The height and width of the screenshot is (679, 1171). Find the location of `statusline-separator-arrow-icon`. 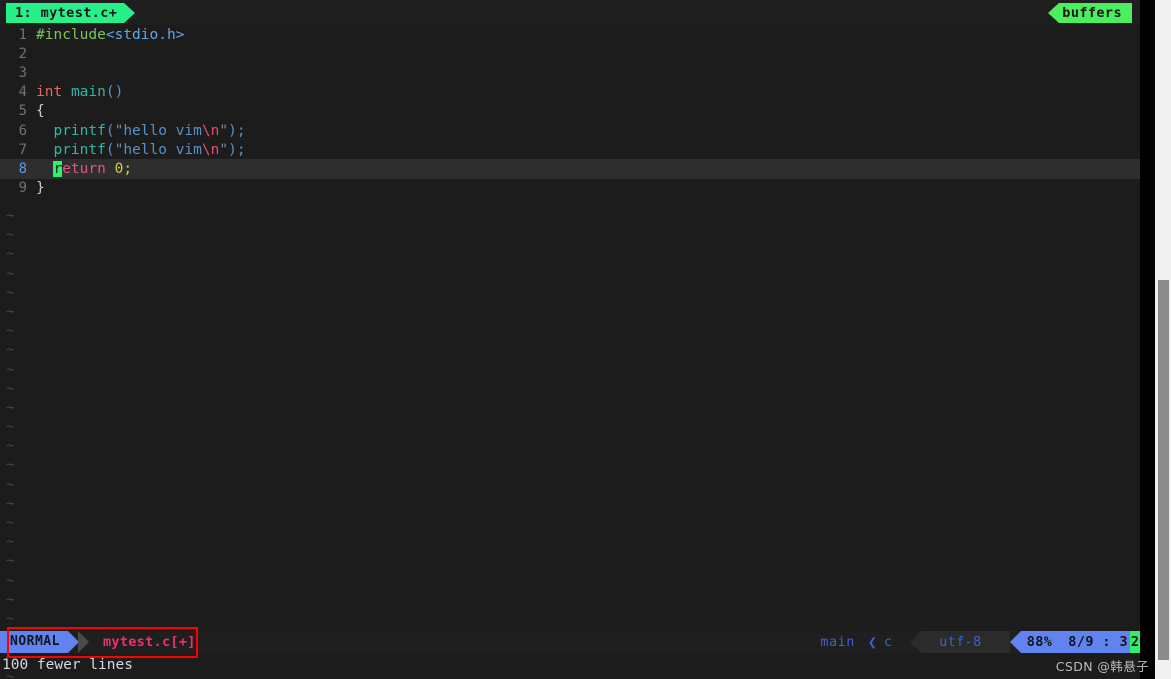

statusline-separator-arrow-icon is located at coordinates (83, 642).